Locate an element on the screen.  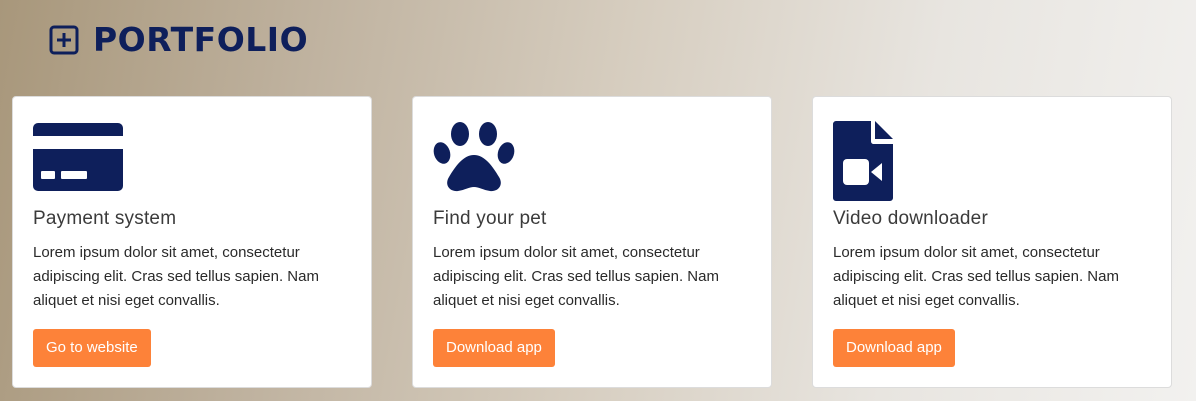
paw-icon is located at coordinates (474, 157).